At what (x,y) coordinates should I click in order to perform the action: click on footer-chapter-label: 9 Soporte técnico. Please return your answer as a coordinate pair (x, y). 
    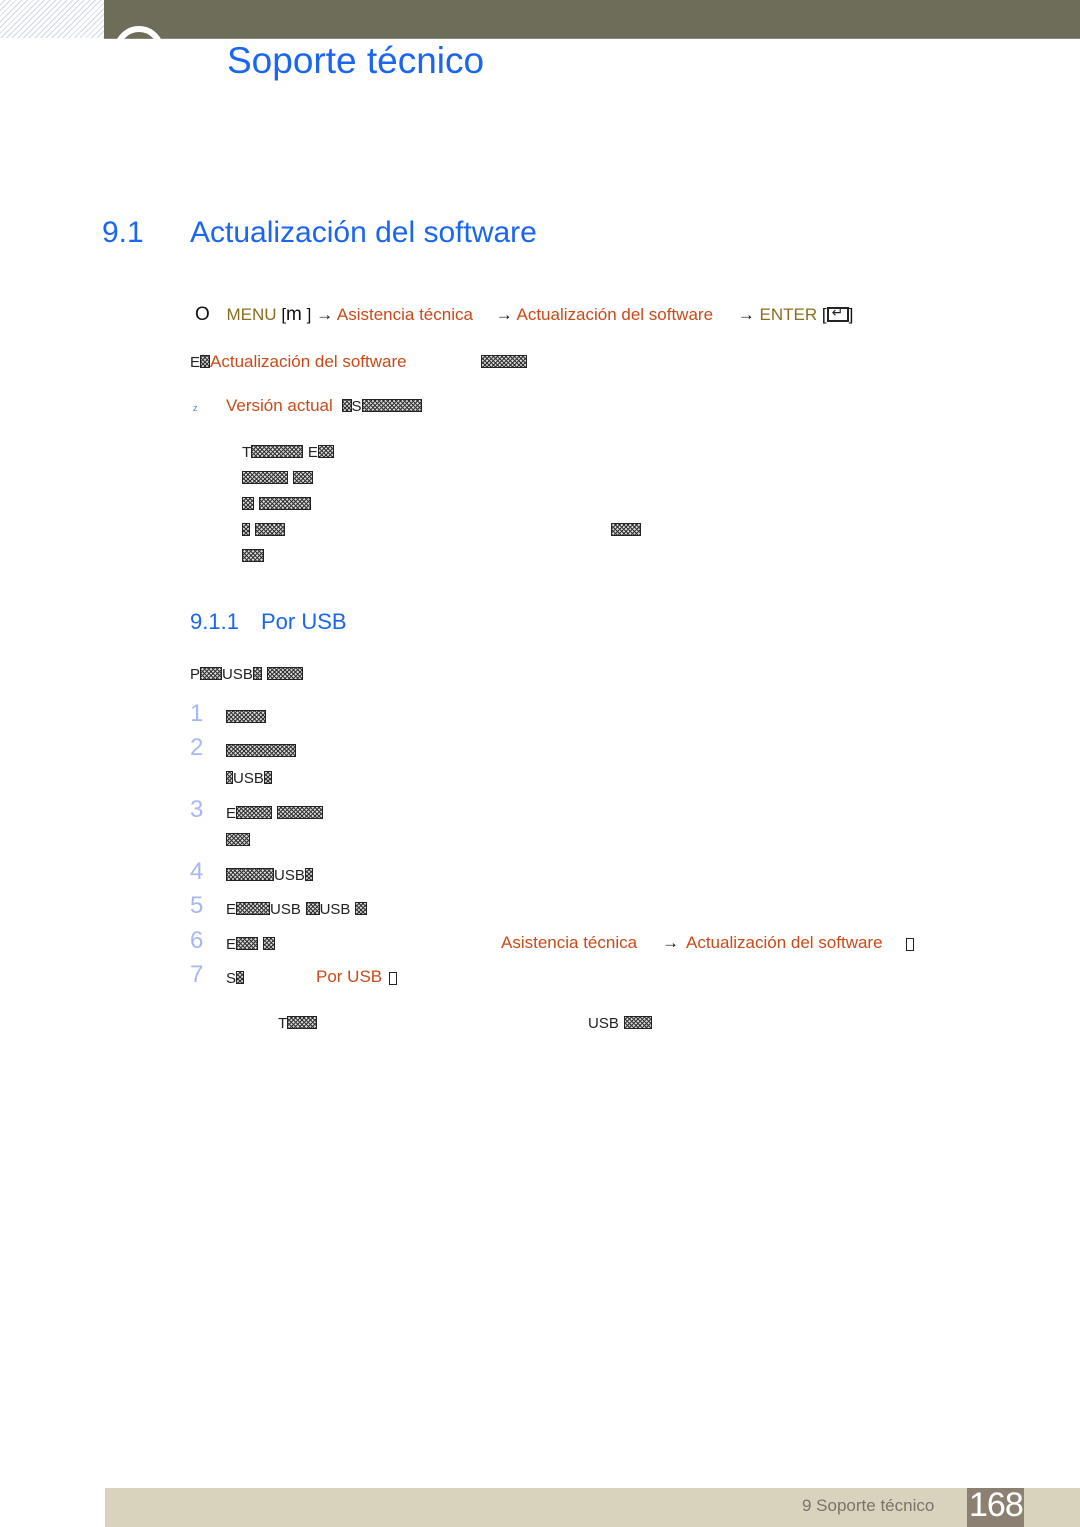
    Looking at the image, I should click on (868, 1505).